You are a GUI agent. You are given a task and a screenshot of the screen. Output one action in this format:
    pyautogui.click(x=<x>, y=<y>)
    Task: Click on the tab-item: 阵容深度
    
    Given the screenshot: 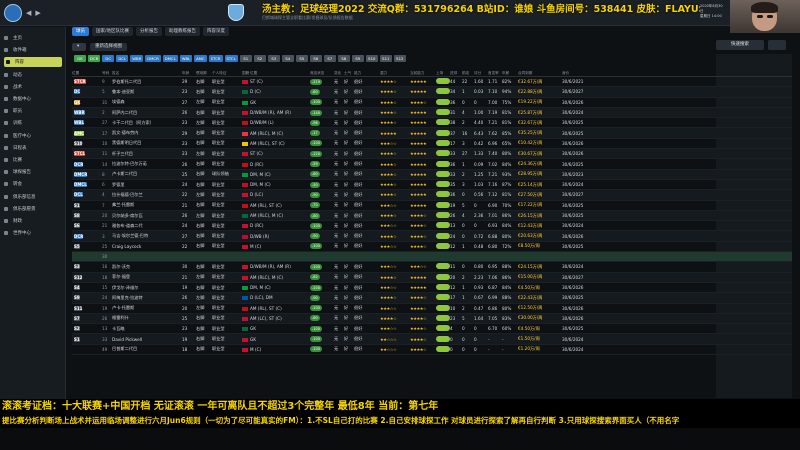 What is the action you would take?
    pyautogui.click(x=216, y=31)
    